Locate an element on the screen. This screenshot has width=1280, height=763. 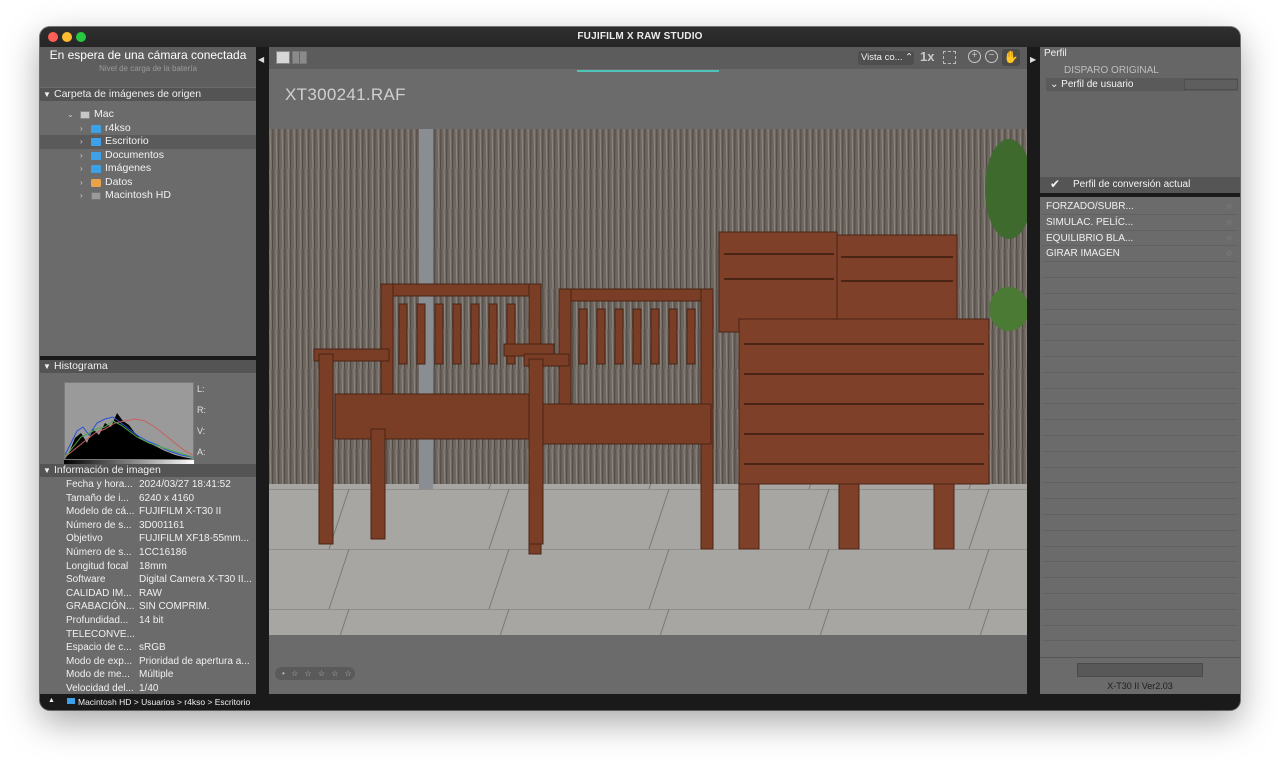
histogram-header: ▼ Histograma is located at coordinates (148, 366).